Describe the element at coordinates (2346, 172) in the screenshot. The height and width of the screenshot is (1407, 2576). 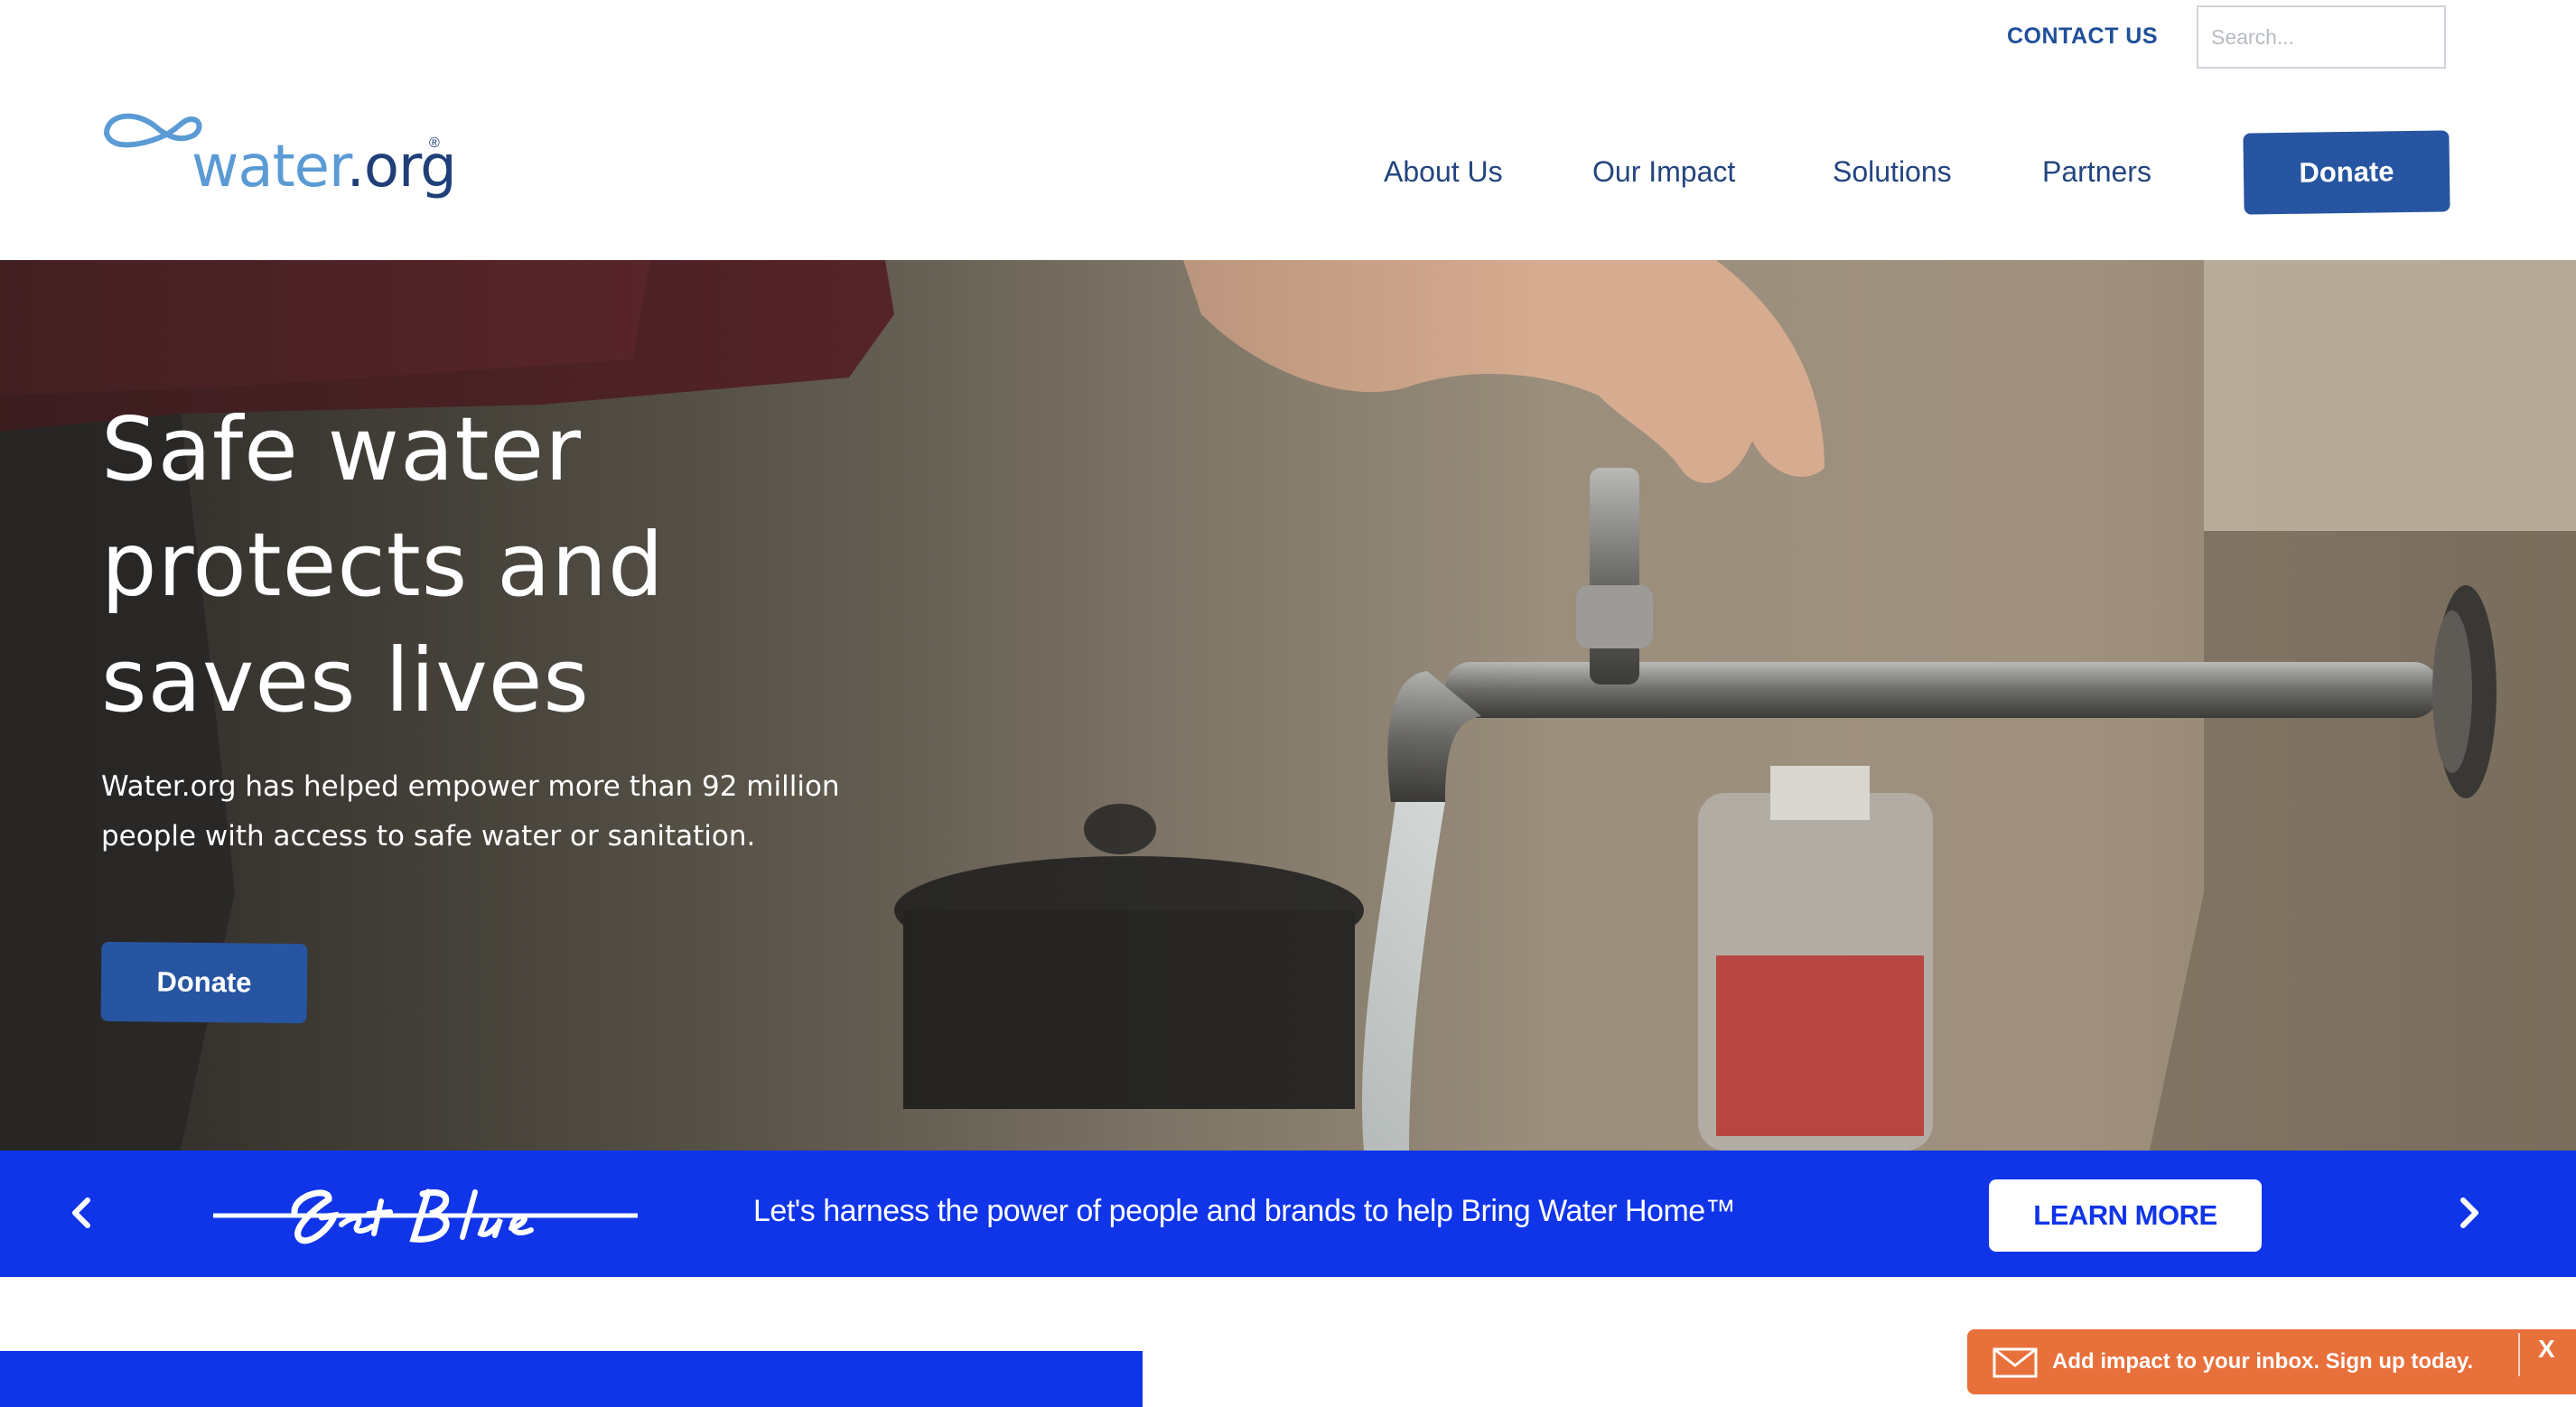
I see `header-donate-button: Donate` at that location.